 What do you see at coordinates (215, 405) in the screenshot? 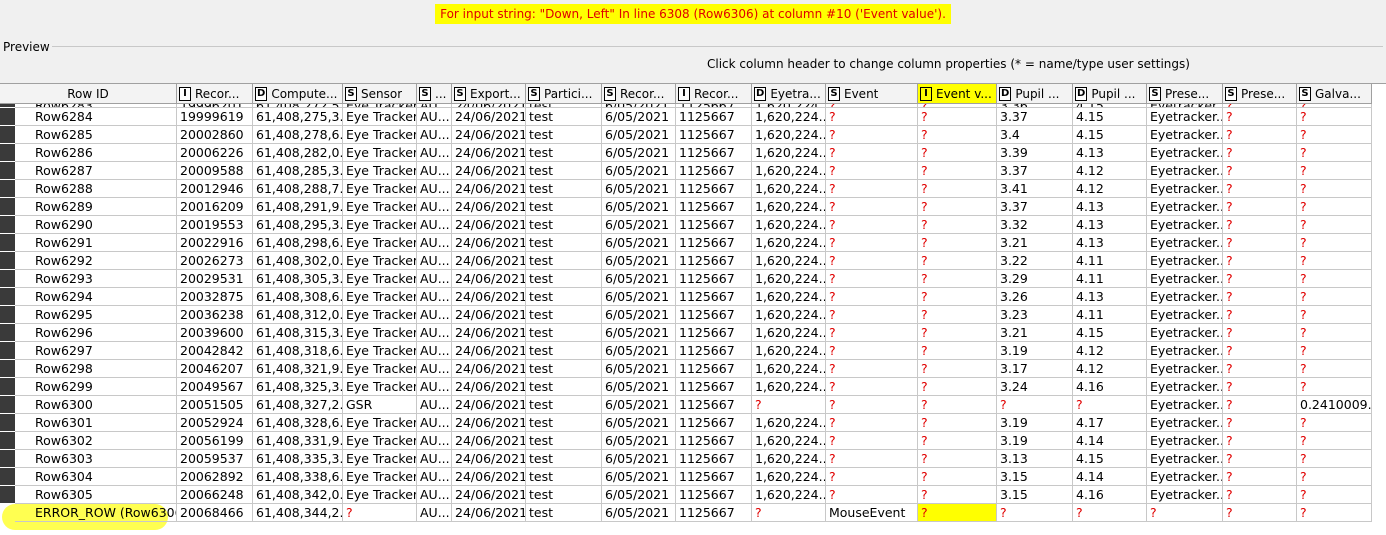
I see `table-cell: 20051505` at bounding box center [215, 405].